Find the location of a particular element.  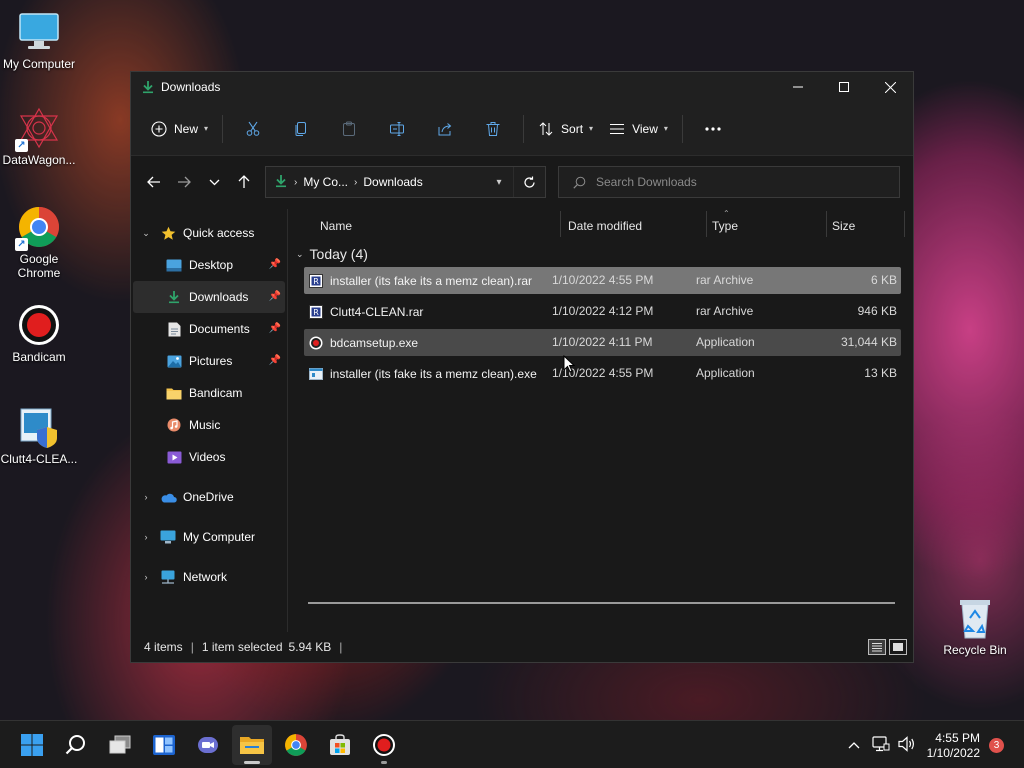

sort-button: Sort ▾ is located at coordinates (565, 129).